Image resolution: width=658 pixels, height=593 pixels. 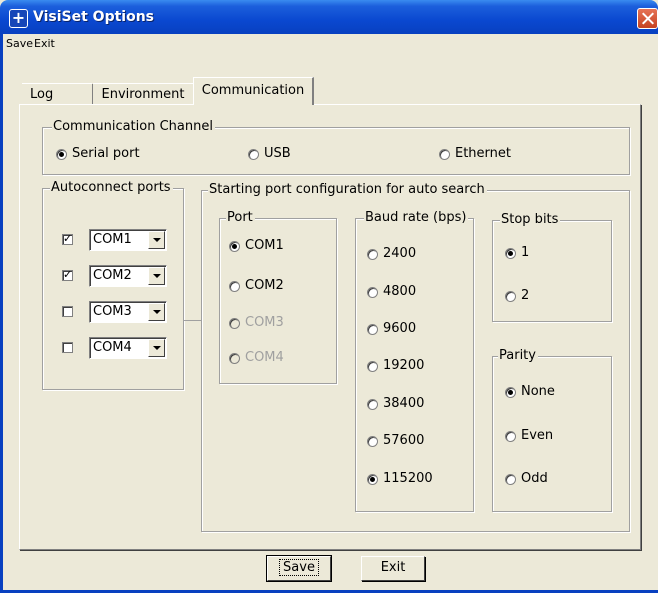 I want to click on port-radio-label: COM2, so click(x=264, y=285).